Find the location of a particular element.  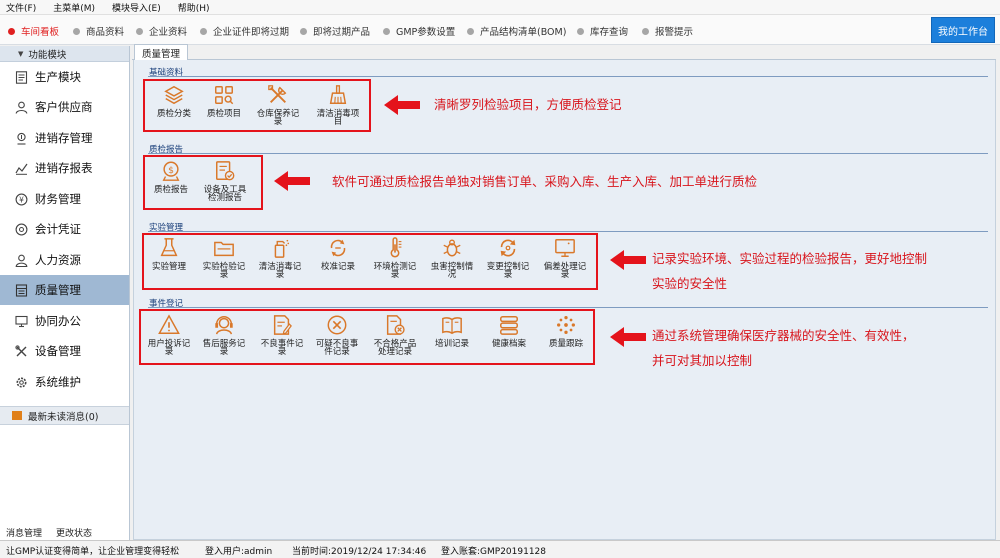

stamp-icon: $ is located at coordinates (171, 171).